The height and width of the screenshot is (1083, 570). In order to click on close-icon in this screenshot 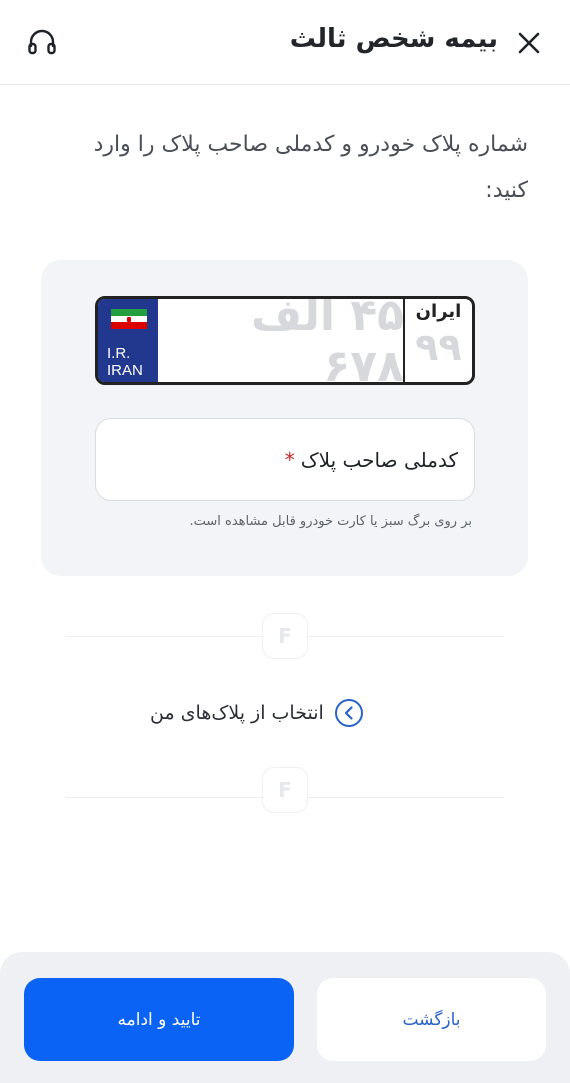, I will do `click(529, 43)`.